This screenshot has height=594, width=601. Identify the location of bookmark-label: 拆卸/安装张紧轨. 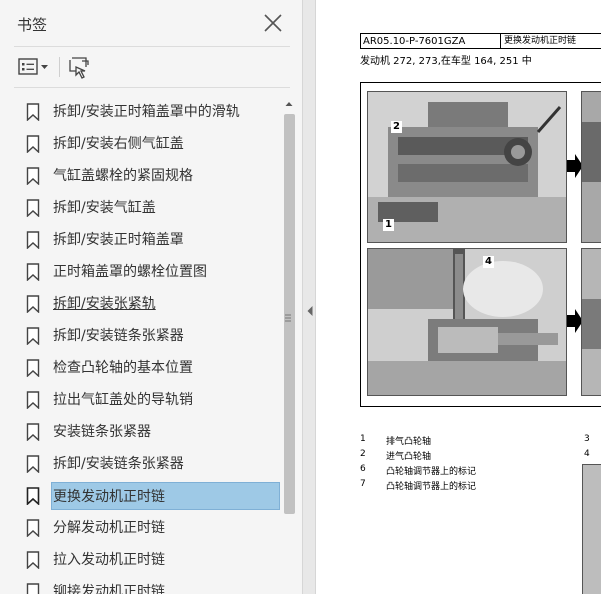
(104, 304).